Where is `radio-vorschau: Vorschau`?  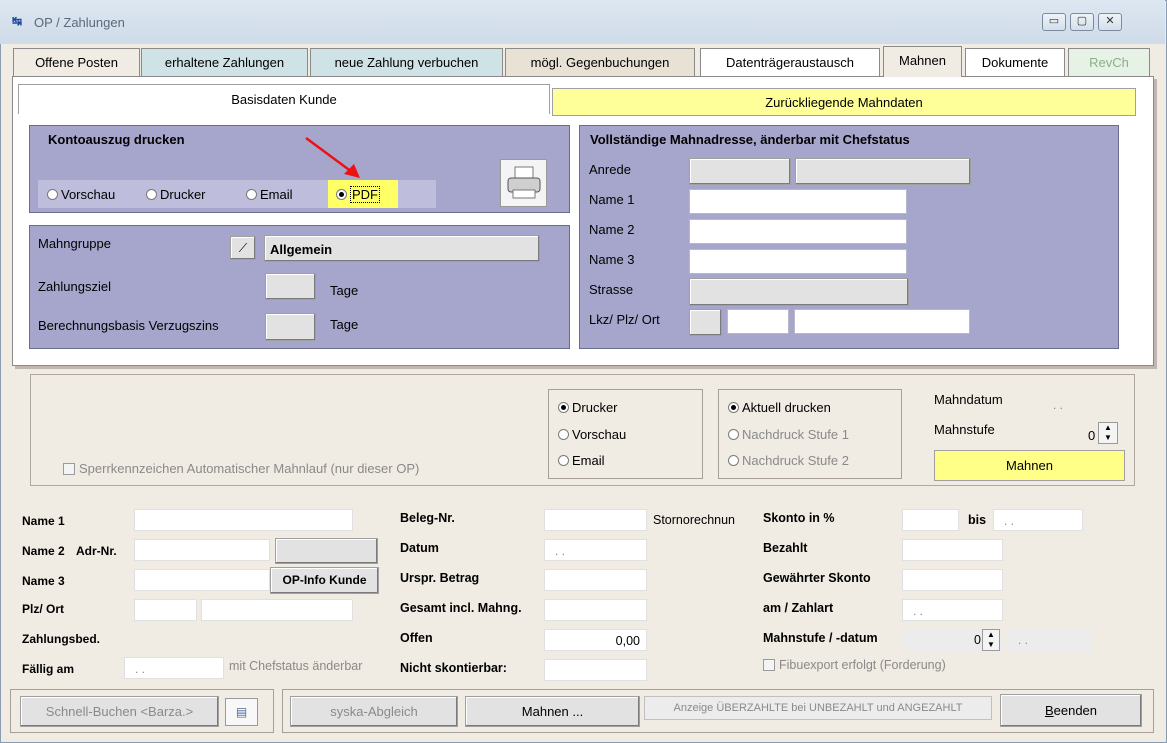 radio-vorschau: Vorschau is located at coordinates (81, 194).